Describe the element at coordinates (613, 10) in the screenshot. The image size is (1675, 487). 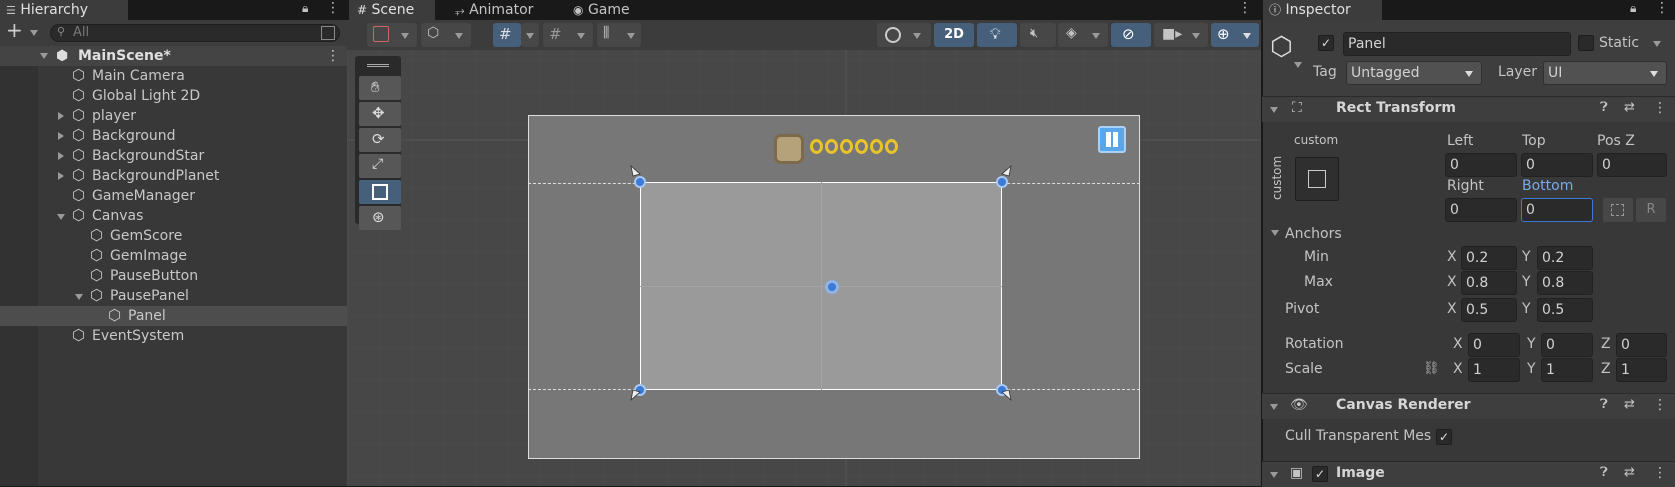
I see `tab-game: ◉ Game` at that location.